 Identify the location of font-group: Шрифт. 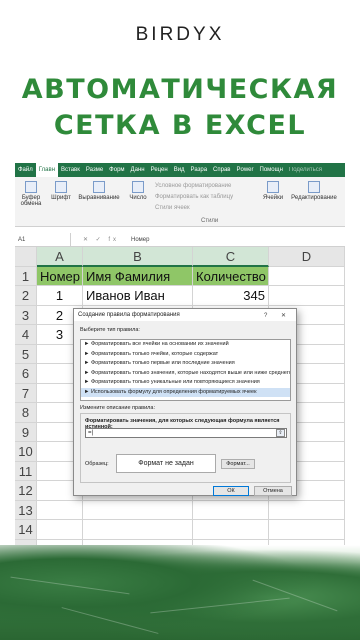
(61, 191).